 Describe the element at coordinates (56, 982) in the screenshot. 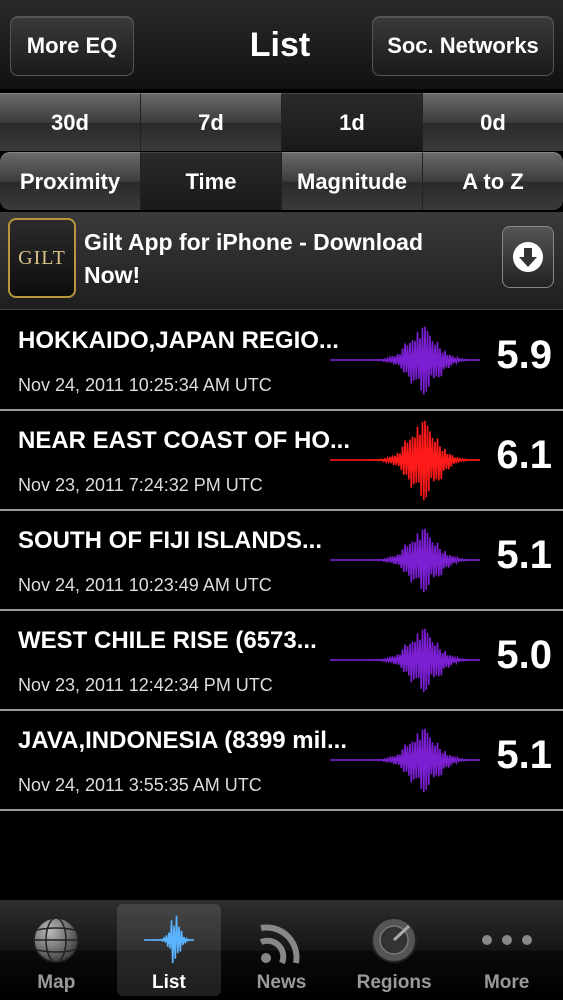

I see `tab-label: Map` at that location.